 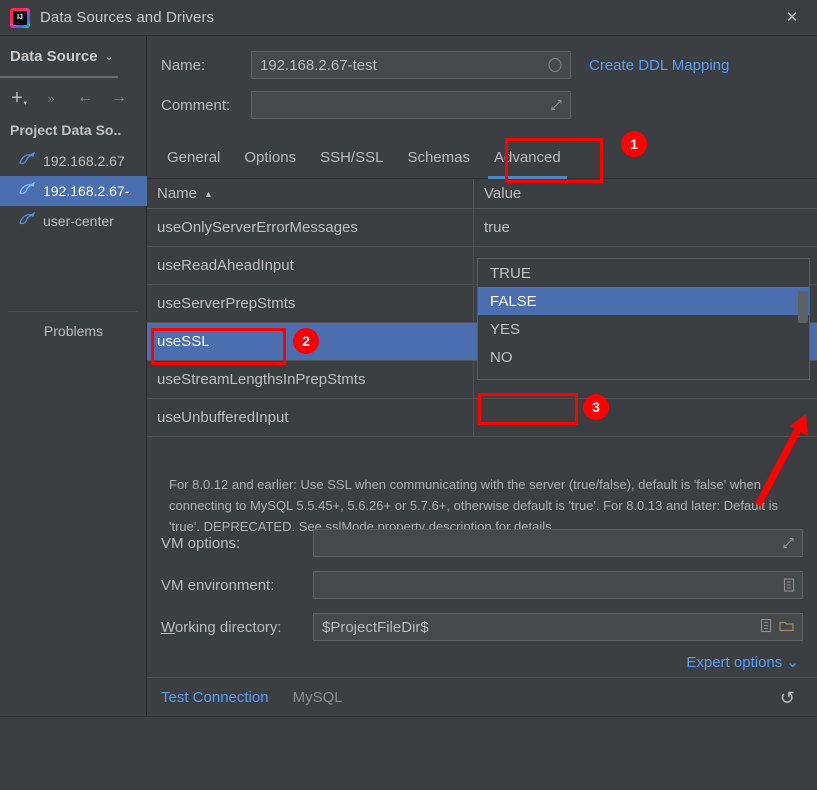 I want to click on sidebar-tab-data-source: Data Source ⌄, so click(x=73, y=56).